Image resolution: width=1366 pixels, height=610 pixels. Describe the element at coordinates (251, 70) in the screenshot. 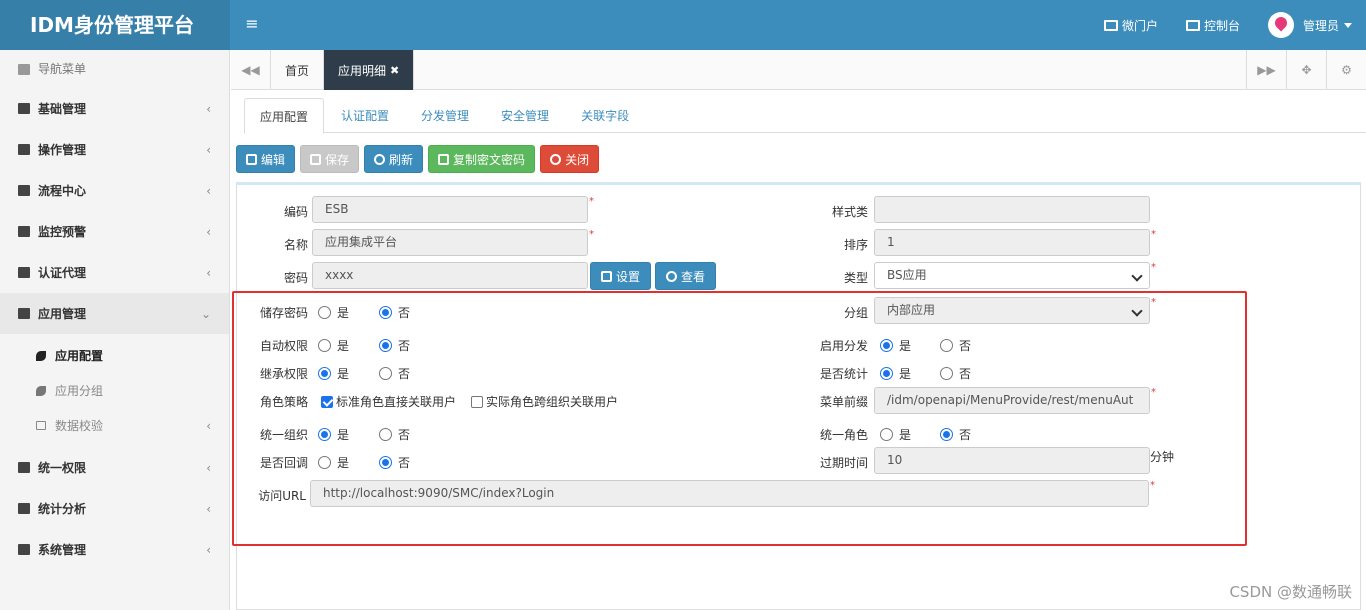

I see `scroll-tabs-left-icon: ◀◀` at that location.